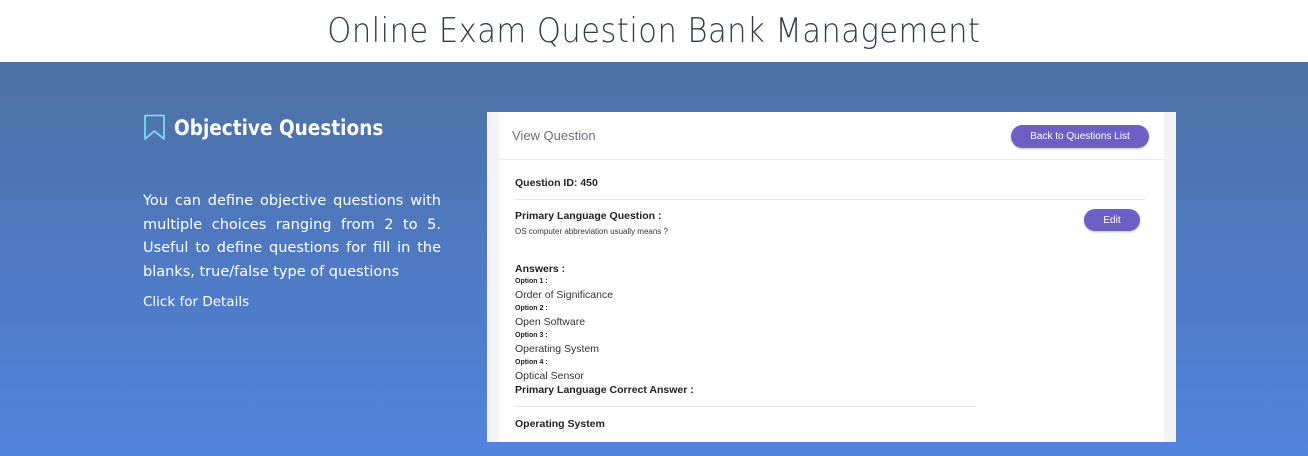 The width and height of the screenshot is (1308, 456). I want to click on option-label: Option 4 :, so click(531, 362).